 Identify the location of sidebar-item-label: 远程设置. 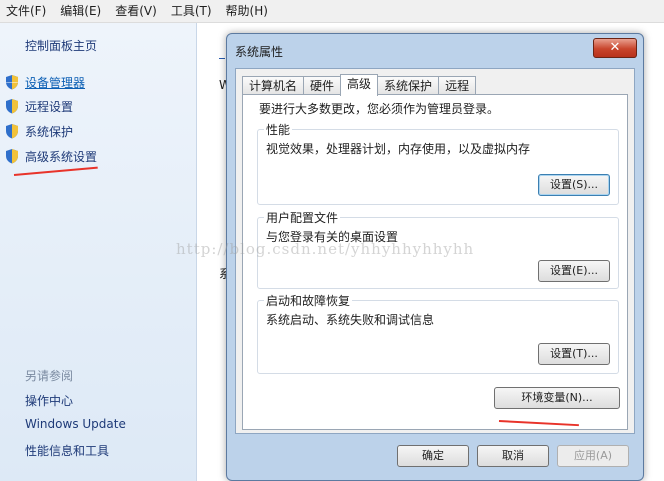
(49, 106).